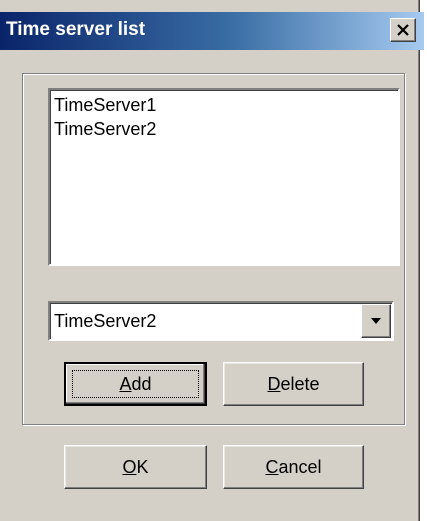  What do you see at coordinates (226, 105) in the screenshot?
I see `list-item: TimeServer1` at bounding box center [226, 105].